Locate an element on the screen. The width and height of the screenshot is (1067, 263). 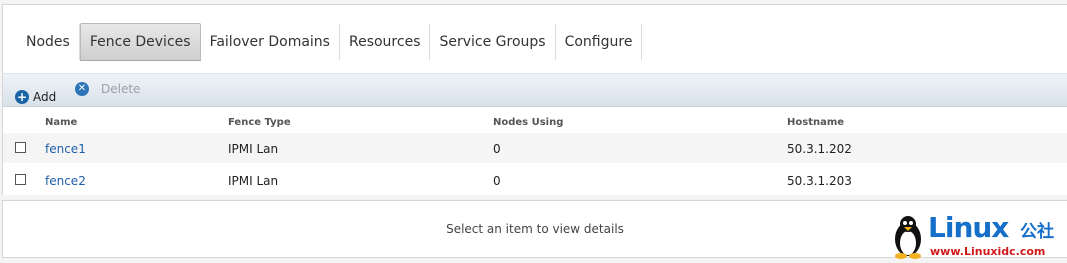
plus-icon: + is located at coordinates (22, 97).